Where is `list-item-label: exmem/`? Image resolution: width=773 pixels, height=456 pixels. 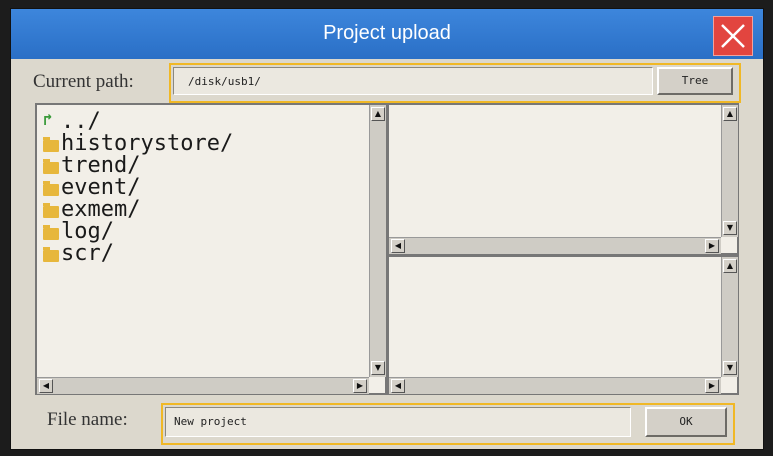
list-item-label: exmem/ is located at coordinates (101, 209).